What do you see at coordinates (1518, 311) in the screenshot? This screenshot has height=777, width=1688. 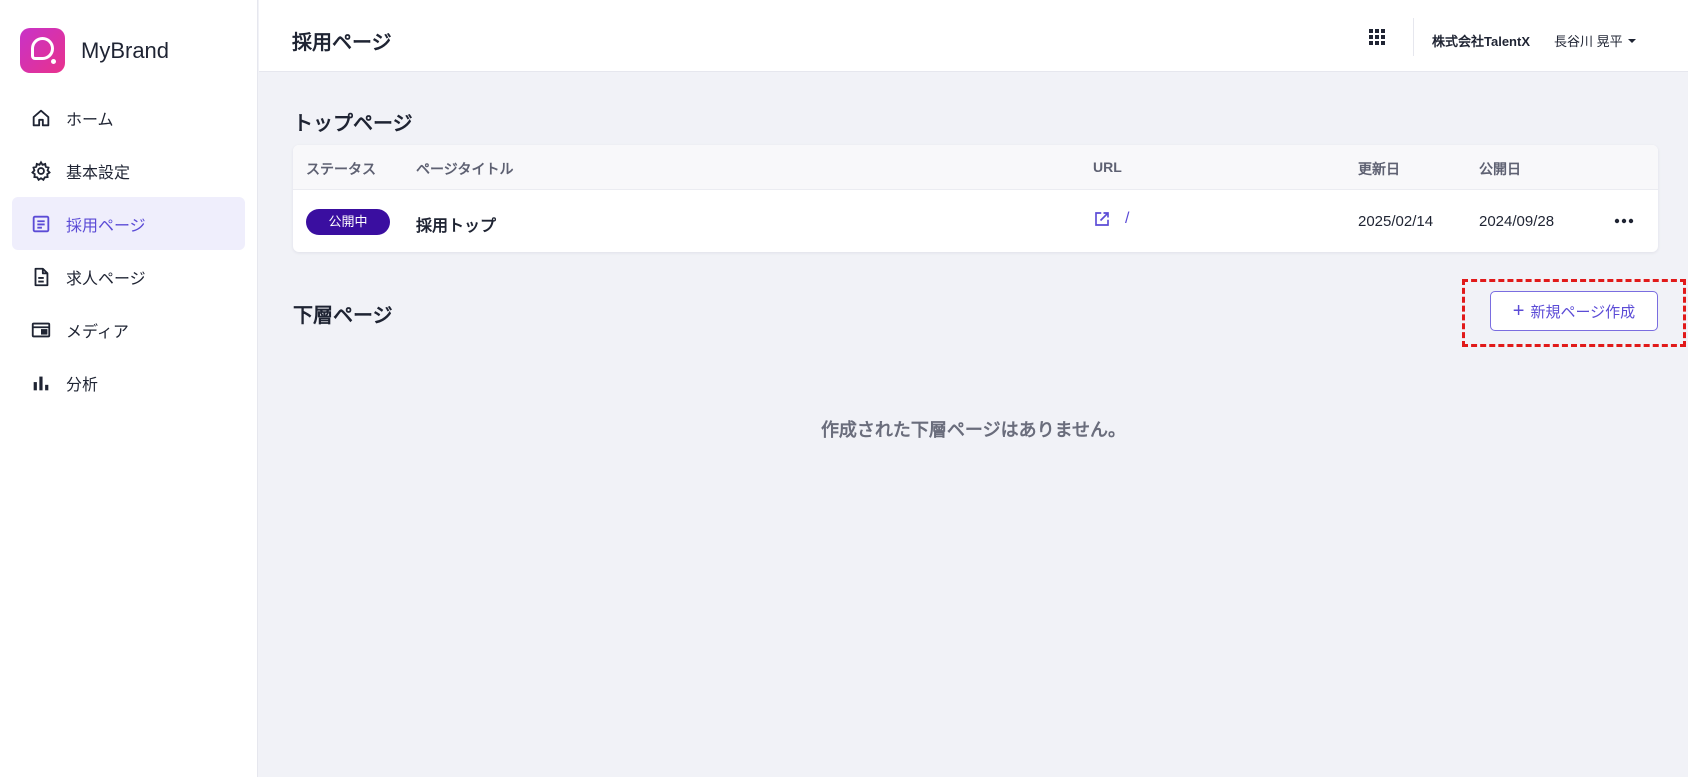 I see `plus-icon: +` at bounding box center [1518, 311].